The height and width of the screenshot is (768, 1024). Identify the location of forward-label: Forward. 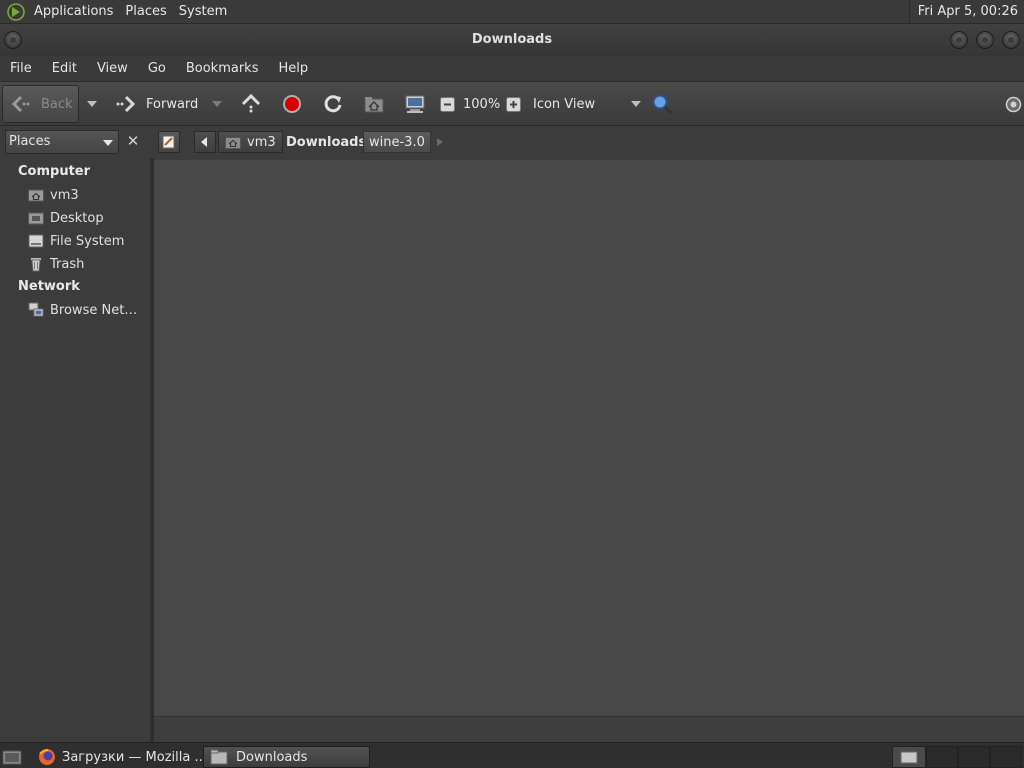
(172, 104).